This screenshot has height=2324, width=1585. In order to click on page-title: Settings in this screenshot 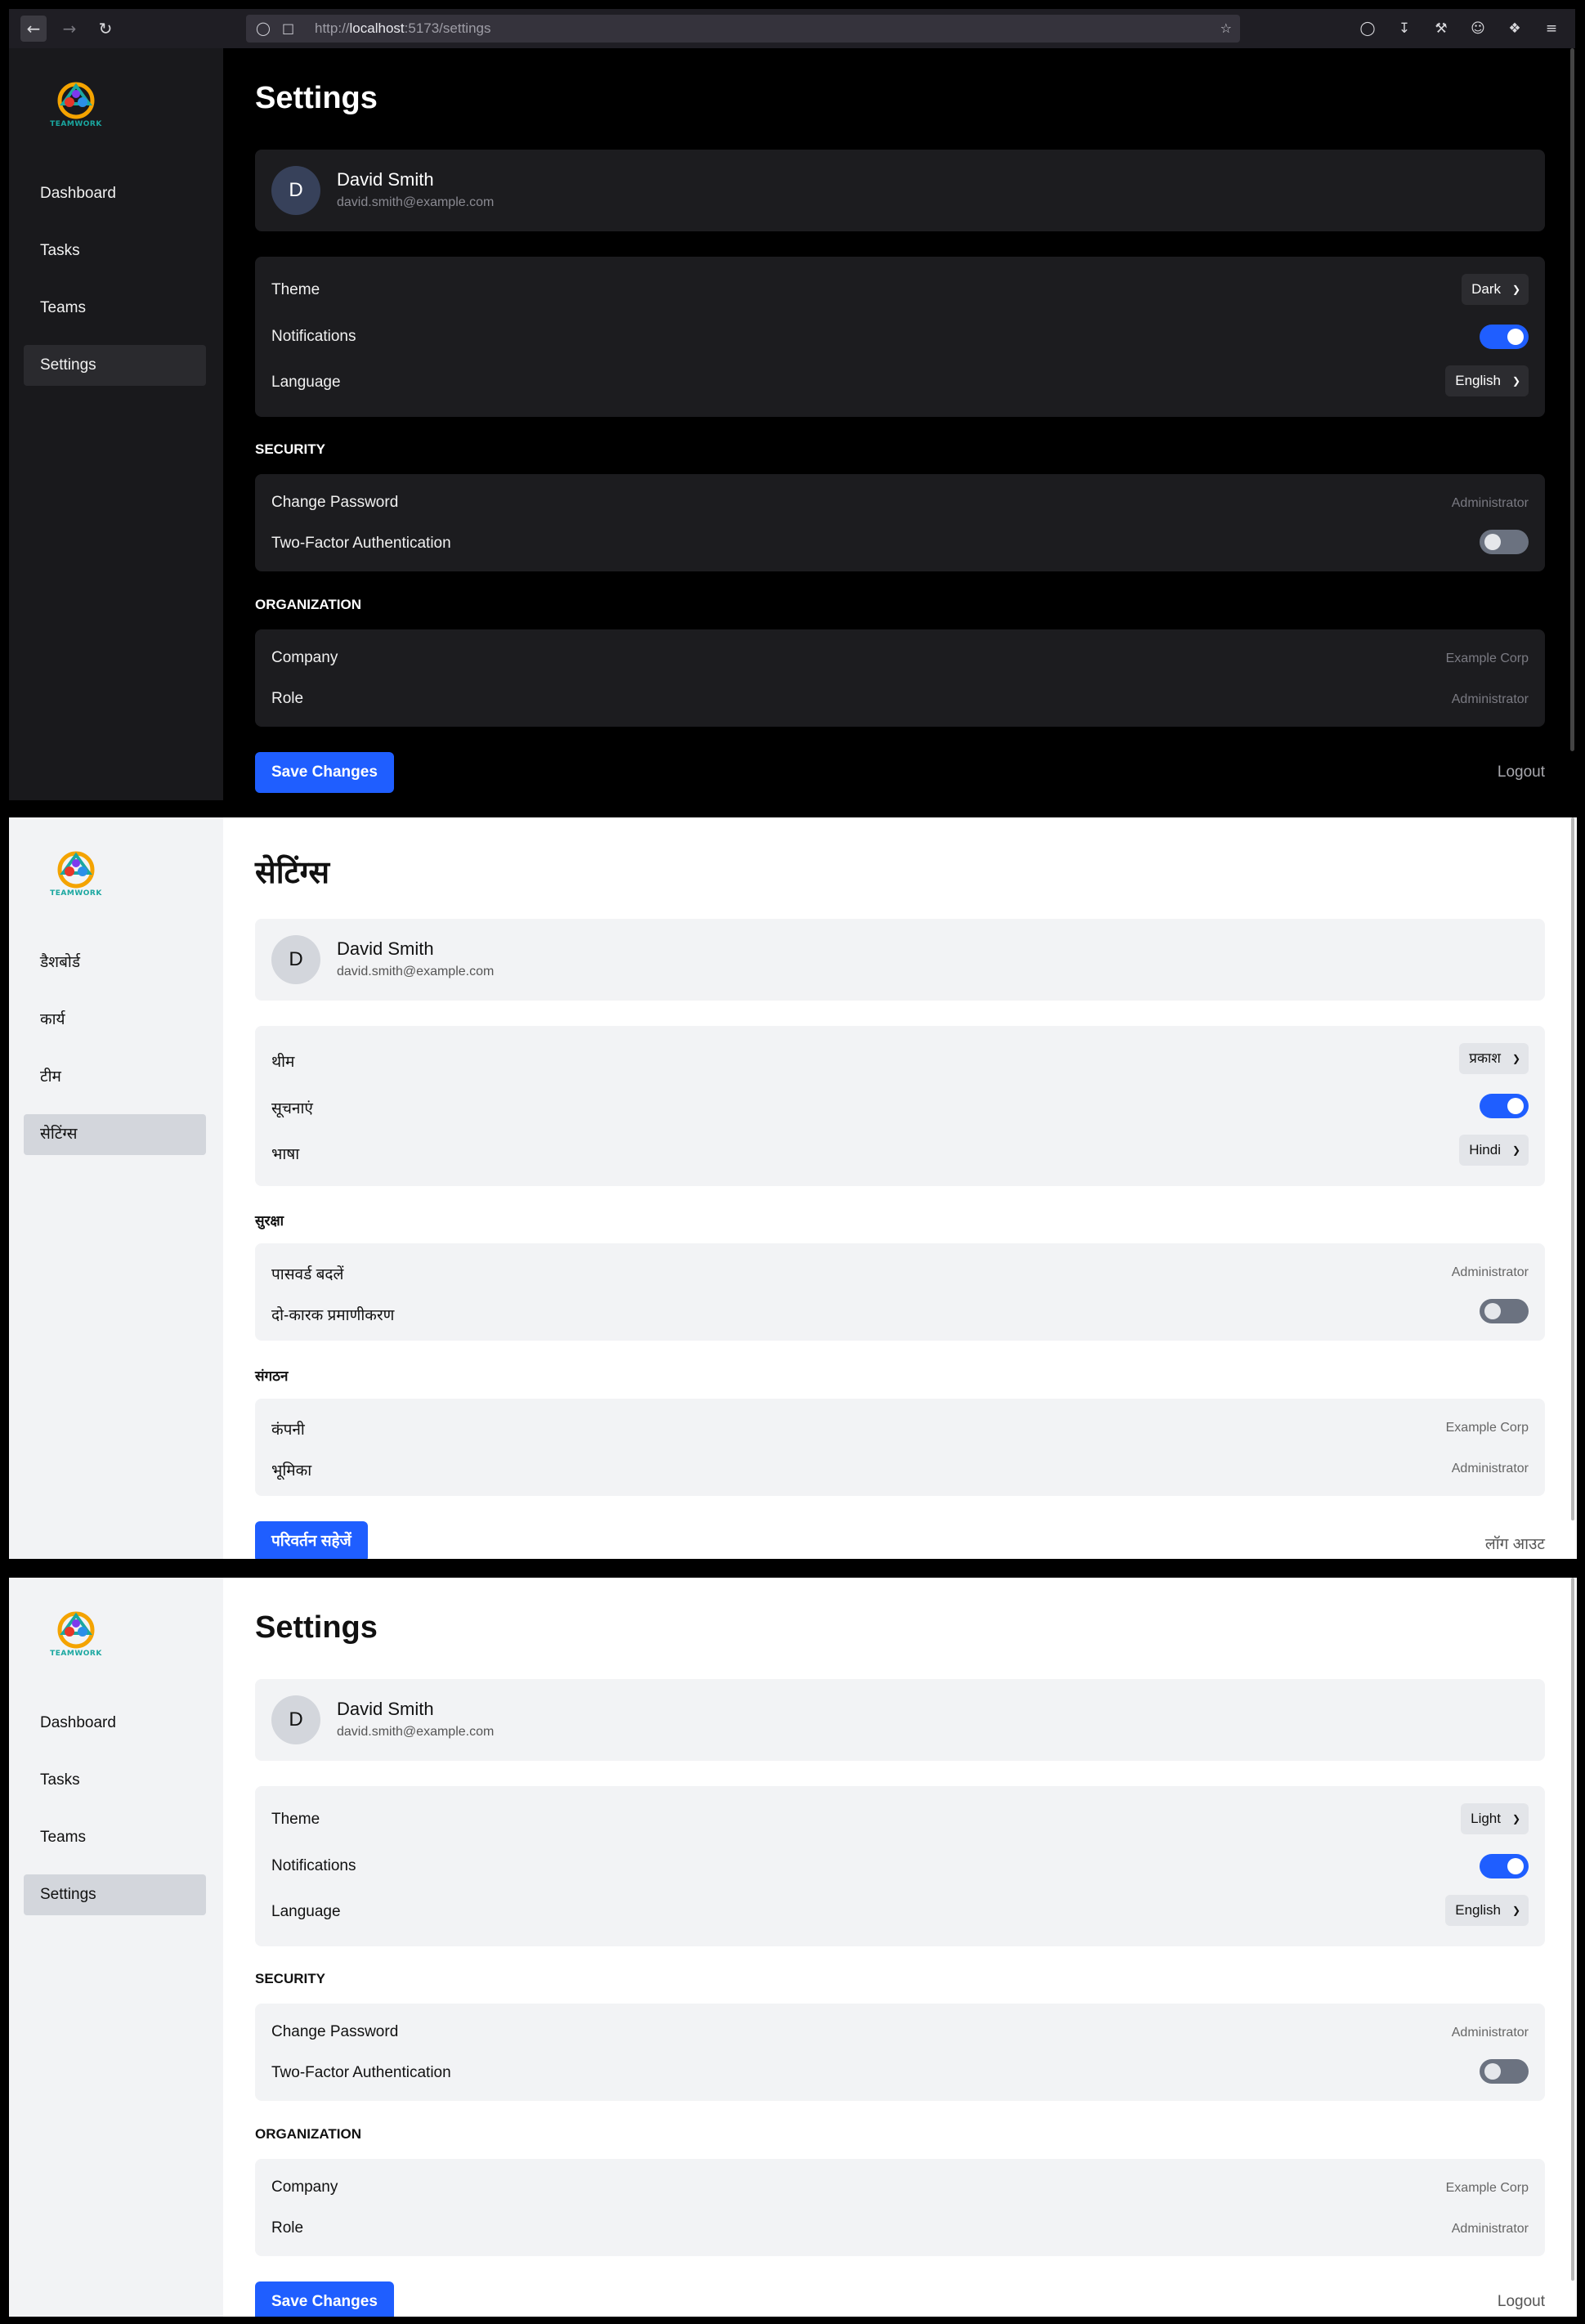, I will do `click(316, 98)`.